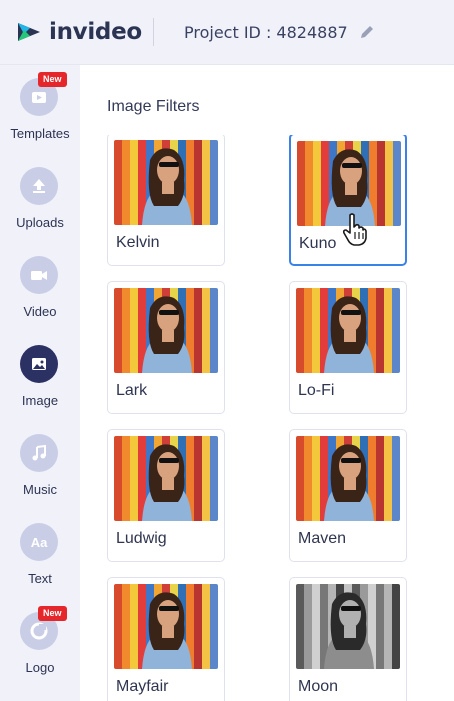 This screenshot has width=454, height=701. What do you see at coordinates (316, 390) in the screenshot?
I see `filter-name: Lo-Fi` at bounding box center [316, 390].